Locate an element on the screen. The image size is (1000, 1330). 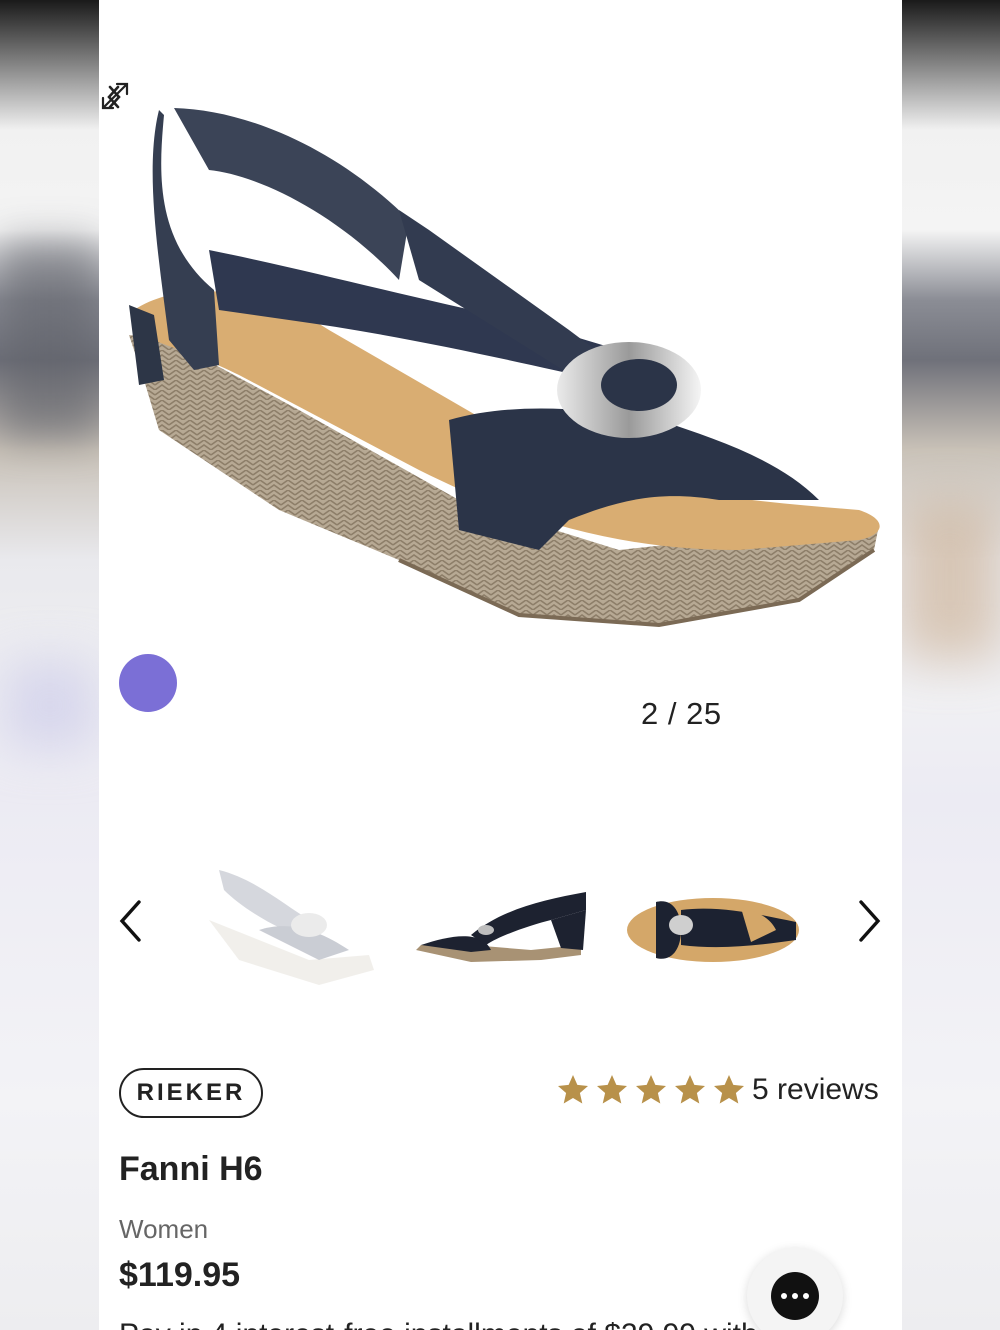
product-gender: Women is located at coordinates (164, 1229).